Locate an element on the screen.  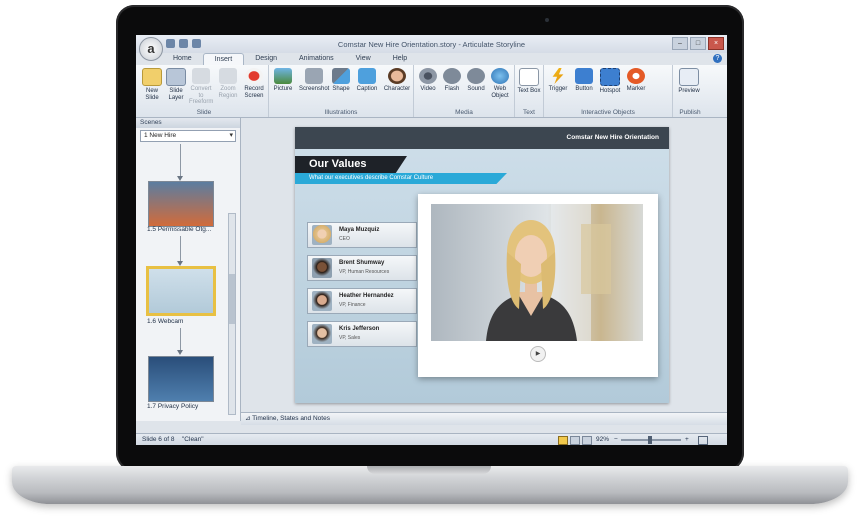
video-reel-icon is located at coordinates (428, 76).